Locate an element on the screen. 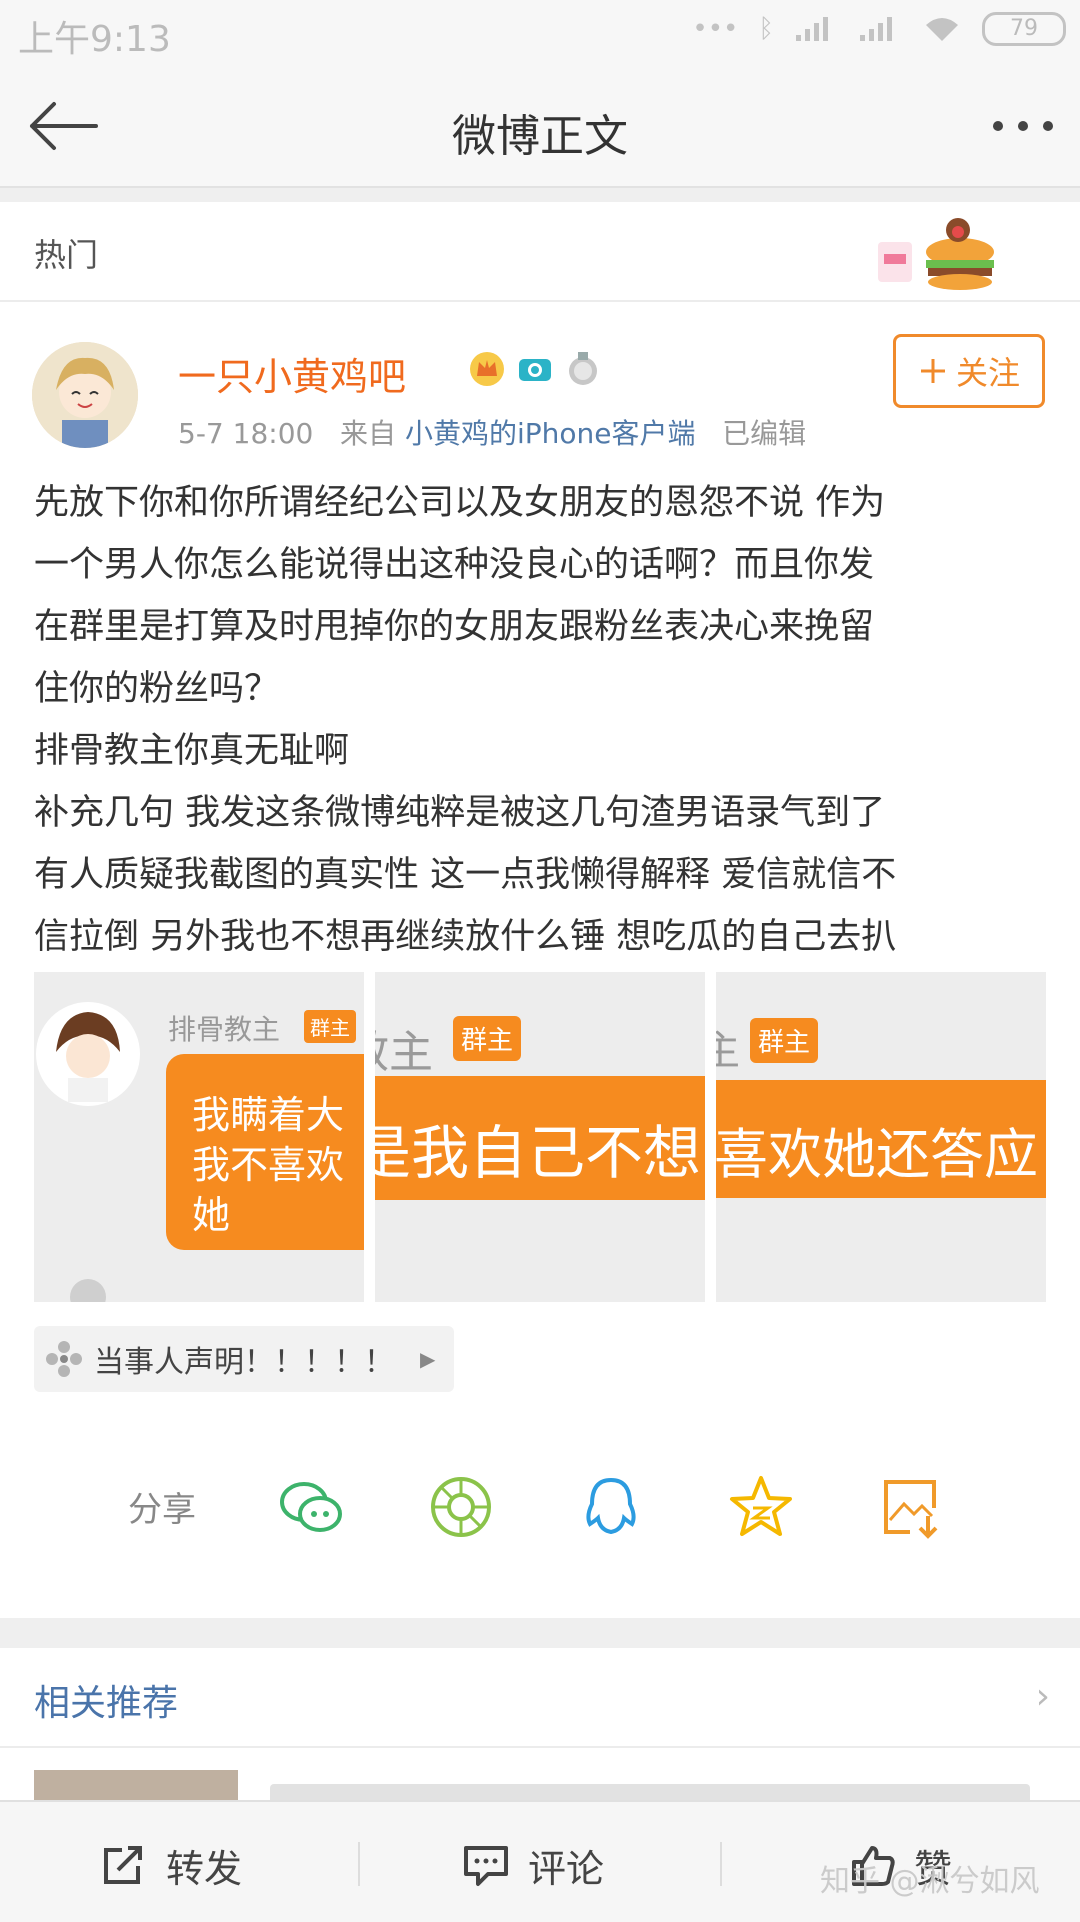  chat-bubble-text: 我不喜欢 is located at coordinates (268, 1165).